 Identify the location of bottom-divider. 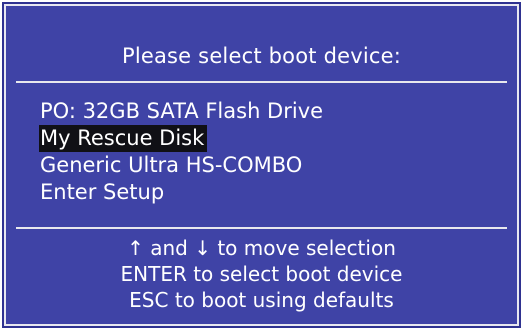
(261, 228).